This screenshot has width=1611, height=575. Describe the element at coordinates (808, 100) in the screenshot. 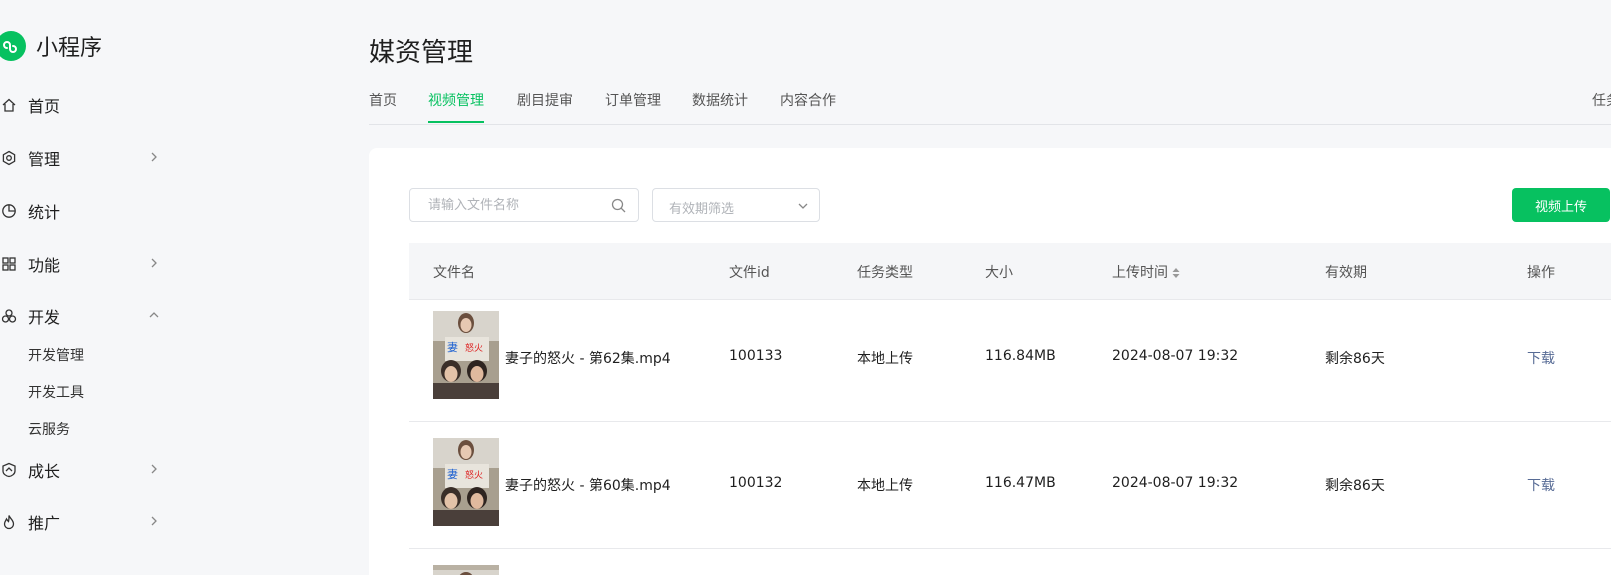

I see `tab-content-coop: 内容合作` at that location.